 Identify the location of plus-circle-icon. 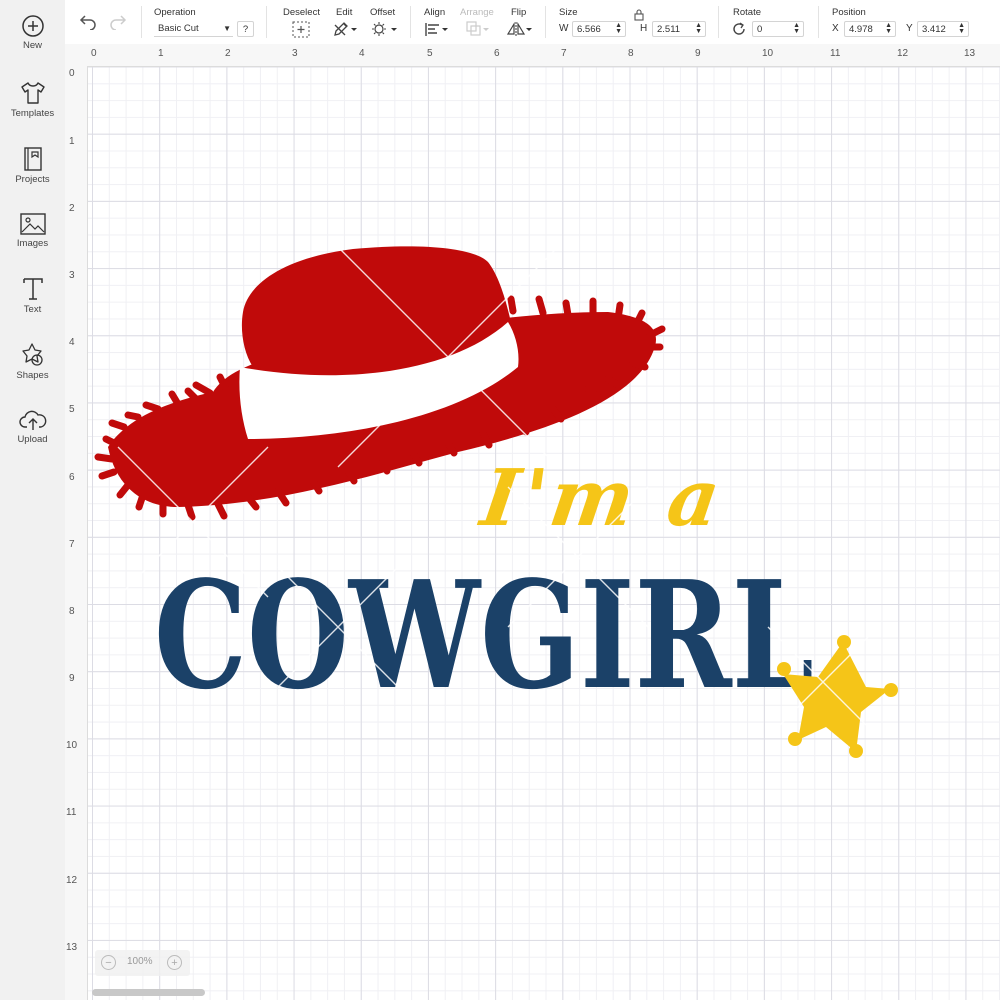
(32, 26).